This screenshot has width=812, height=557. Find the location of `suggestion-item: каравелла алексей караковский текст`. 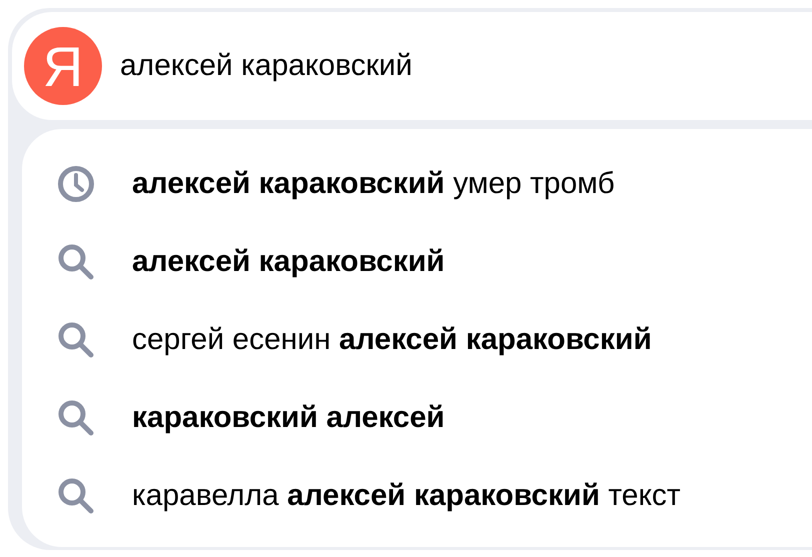

suggestion-item: каравелла алексей караковский текст is located at coordinates (406, 496).